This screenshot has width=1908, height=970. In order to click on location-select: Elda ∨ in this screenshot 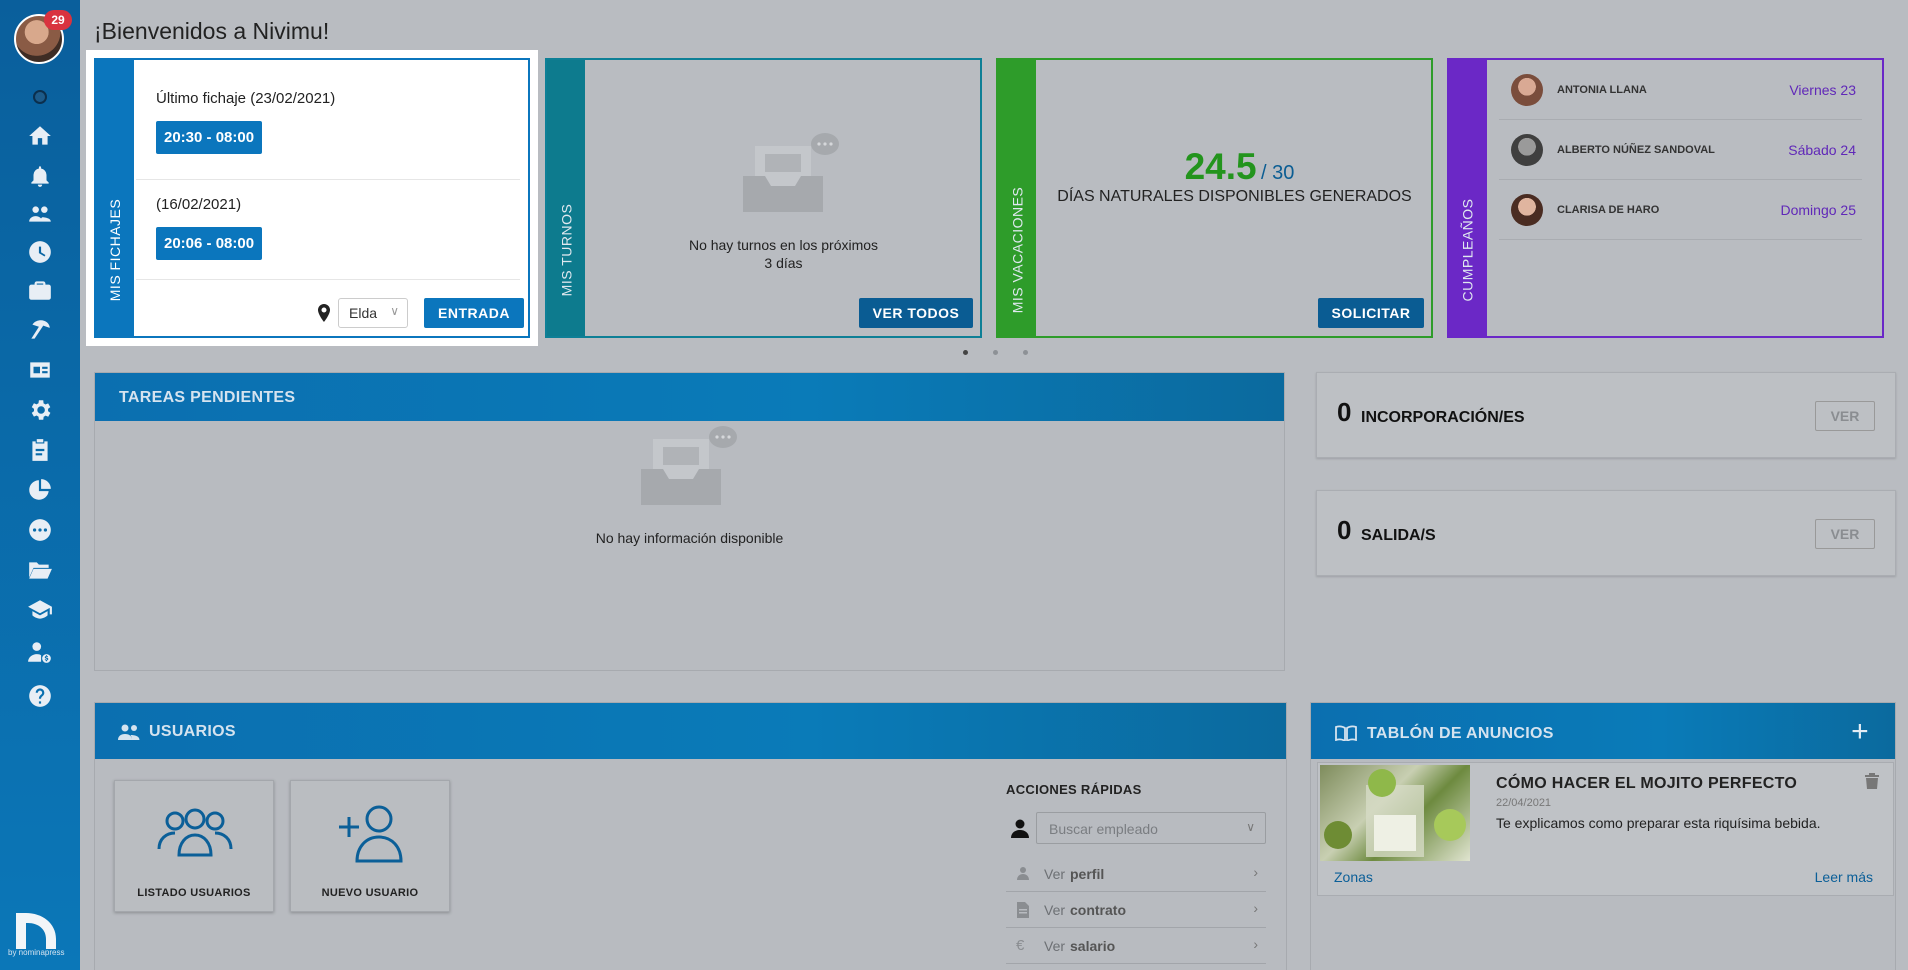, I will do `click(373, 313)`.